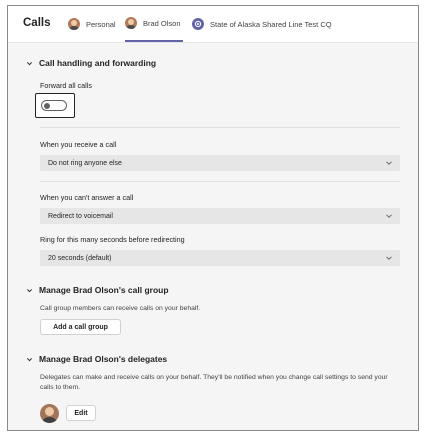 The width and height of the screenshot is (432, 440). What do you see at coordinates (80, 216) in the screenshot?
I see `dropdown-value: Redirect to voicemail` at bounding box center [80, 216].